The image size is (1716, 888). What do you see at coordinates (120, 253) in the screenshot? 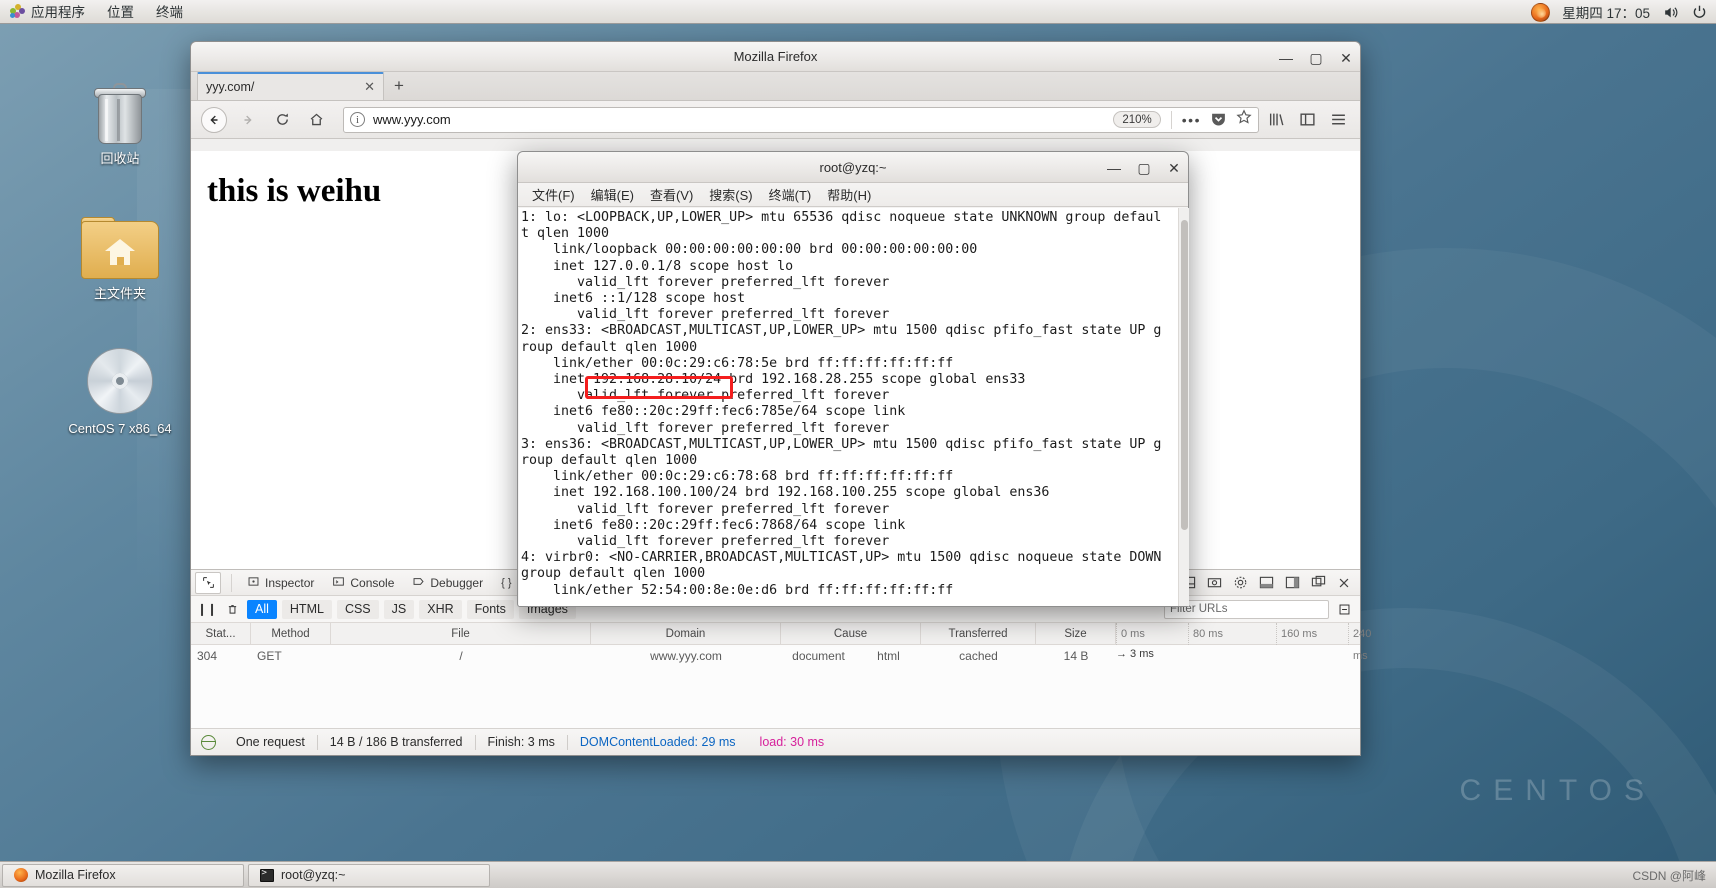
I see `desktop-icon-home-folder: 主文件夹` at bounding box center [120, 253].